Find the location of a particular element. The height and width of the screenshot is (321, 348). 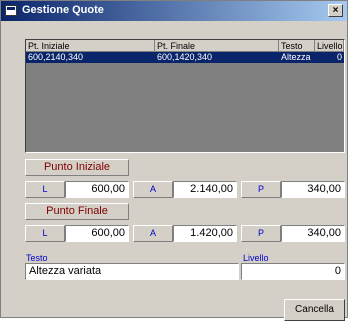

cell-livello: 0 is located at coordinates (339, 57).